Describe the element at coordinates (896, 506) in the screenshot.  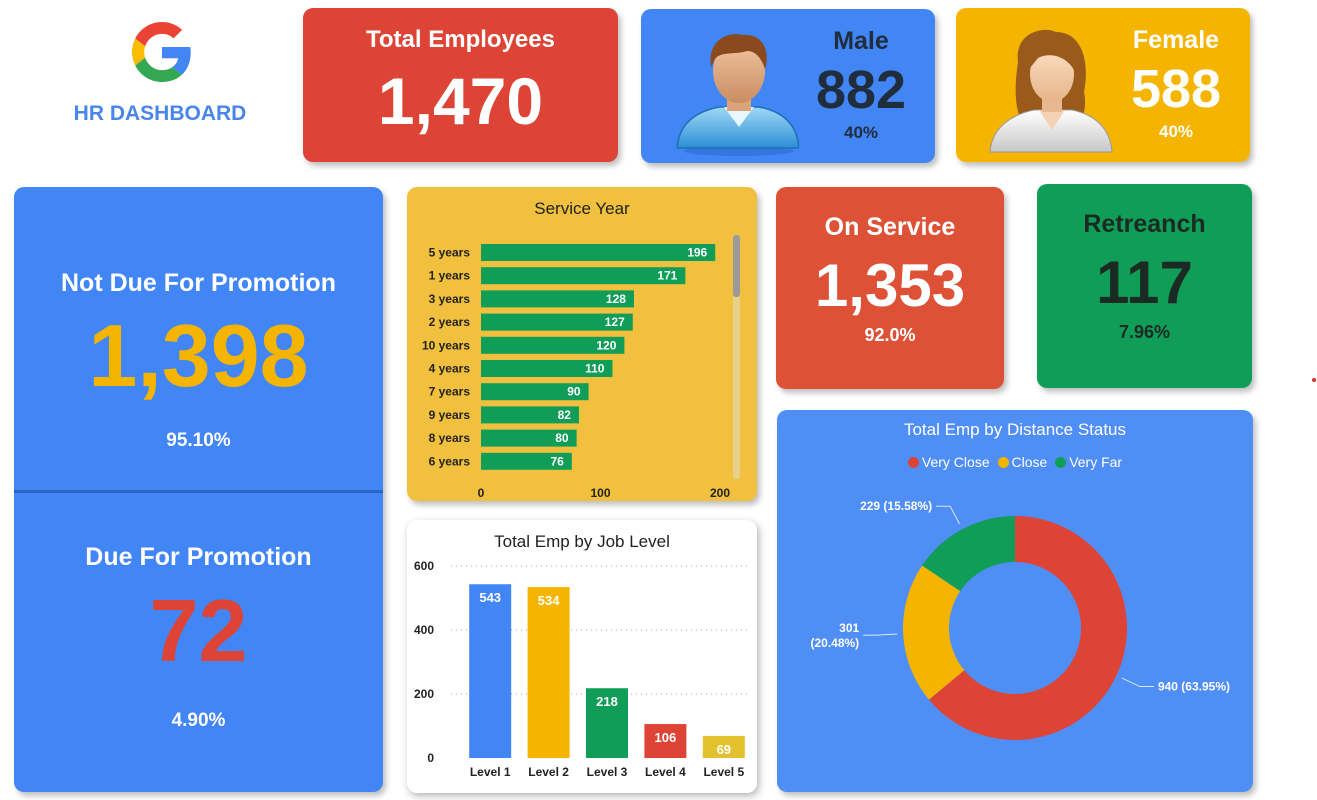
I see `donut-data-label: 229 (15.58%)` at that location.